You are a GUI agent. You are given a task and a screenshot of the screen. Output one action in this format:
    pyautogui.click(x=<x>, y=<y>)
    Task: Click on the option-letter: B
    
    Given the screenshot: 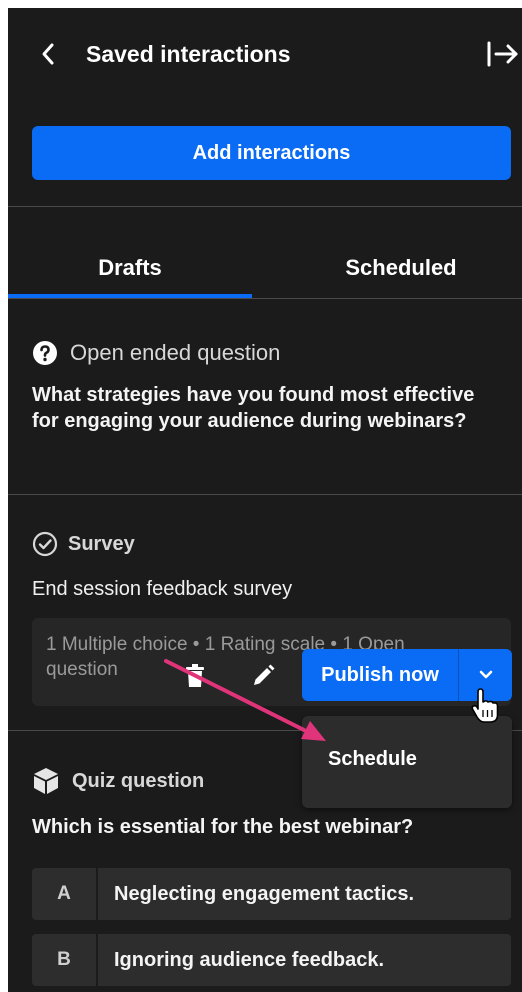 What is the action you would take?
    pyautogui.click(x=65, y=960)
    